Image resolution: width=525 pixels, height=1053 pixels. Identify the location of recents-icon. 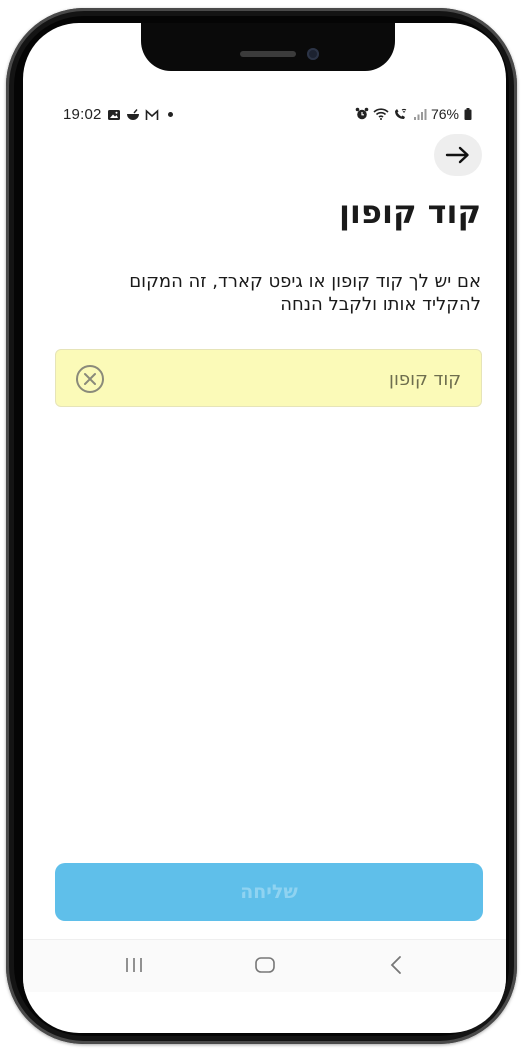
(134, 965).